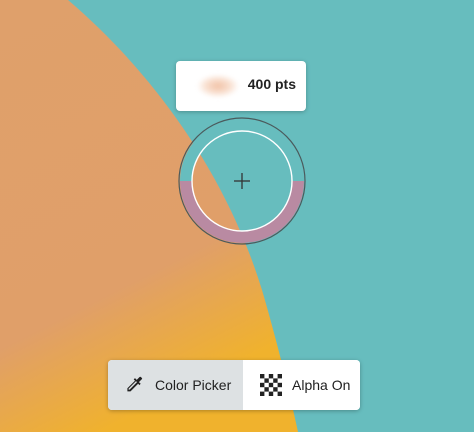  What do you see at coordinates (218, 86) in the screenshot?
I see `brush-preview` at bounding box center [218, 86].